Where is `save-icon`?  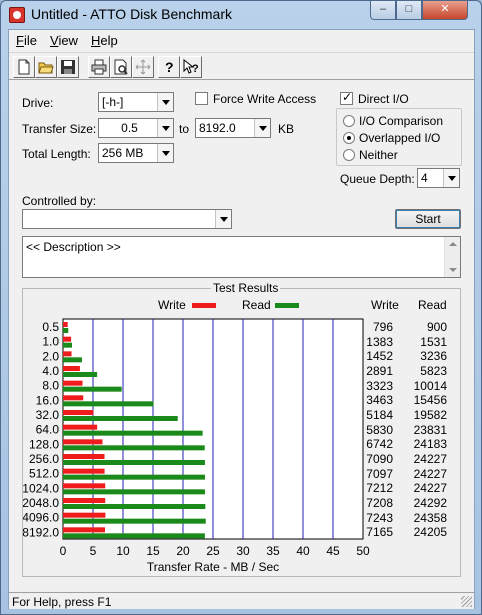
save-icon is located at coordinates (68, 67).